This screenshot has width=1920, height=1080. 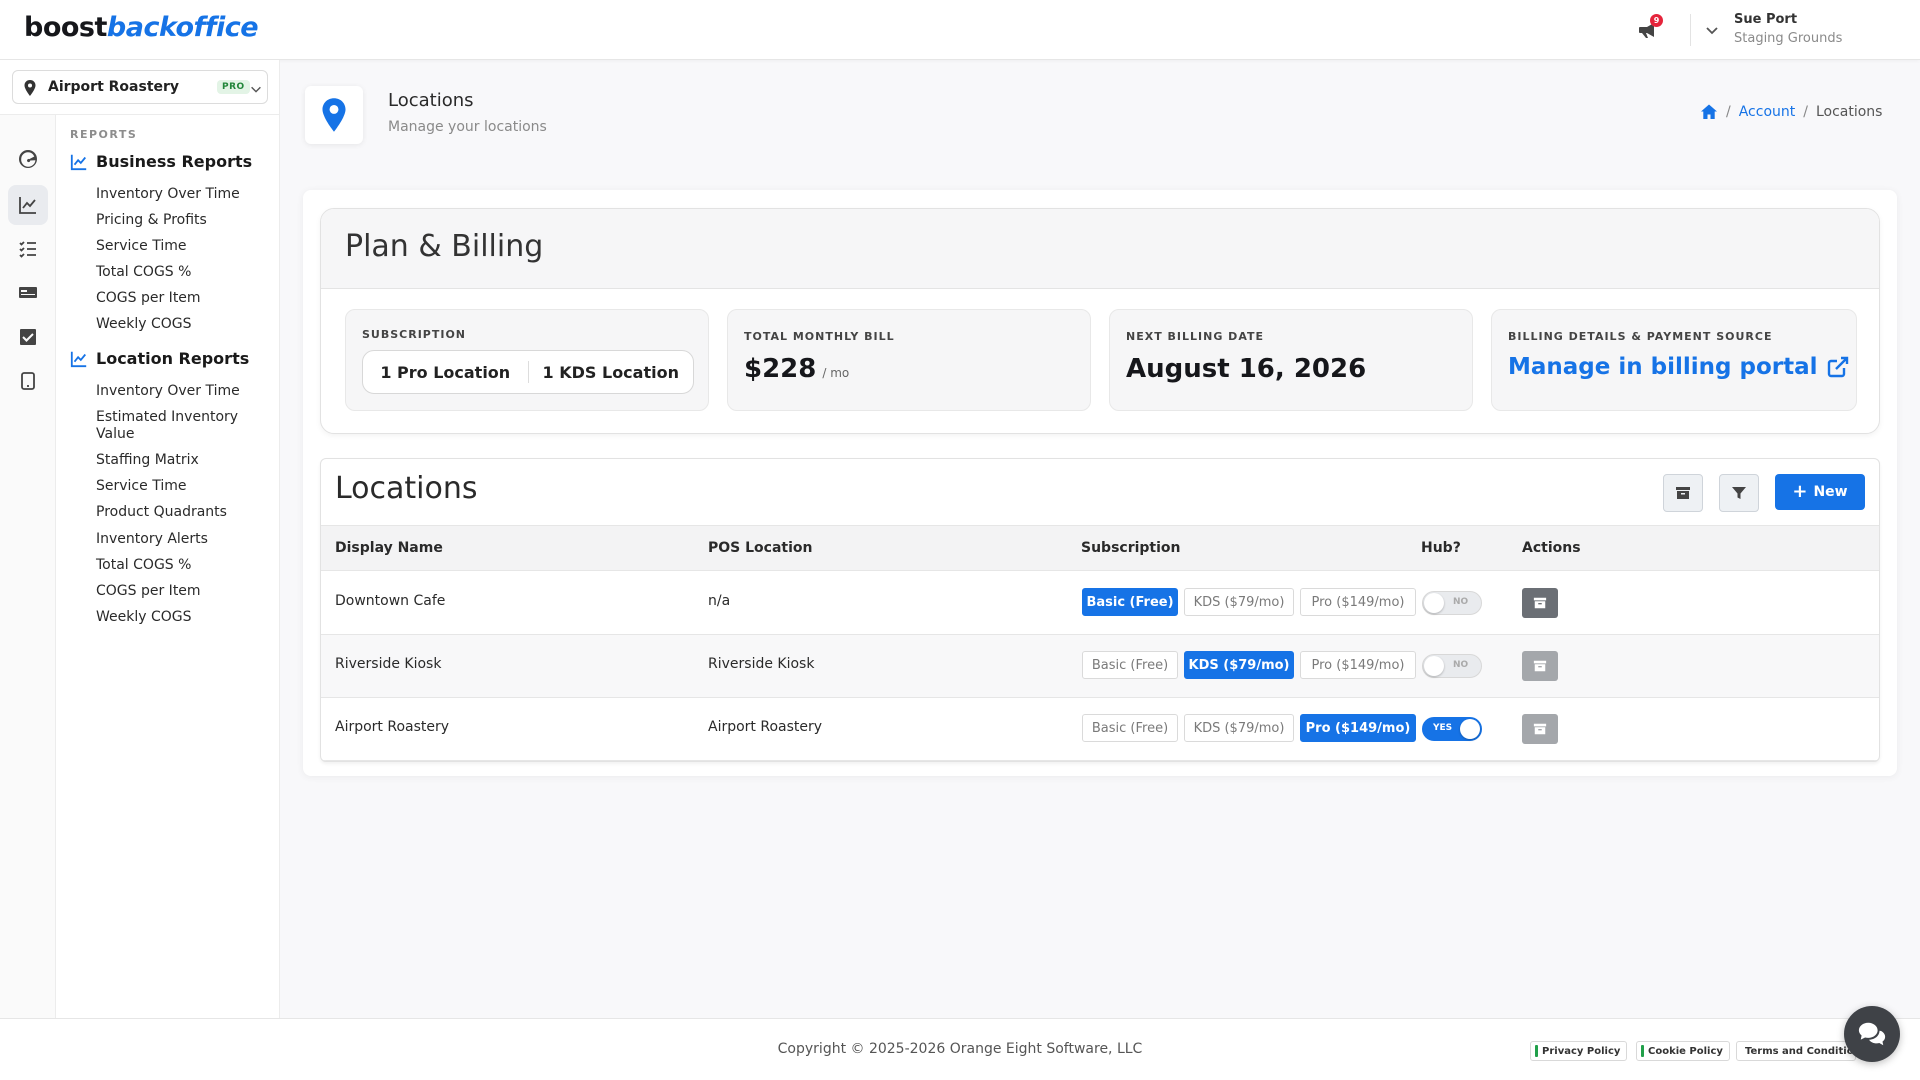 I want to click on sidebar-item-estimated-inventory-value: Estimated Inventory Value, so click(x=176, y=426).